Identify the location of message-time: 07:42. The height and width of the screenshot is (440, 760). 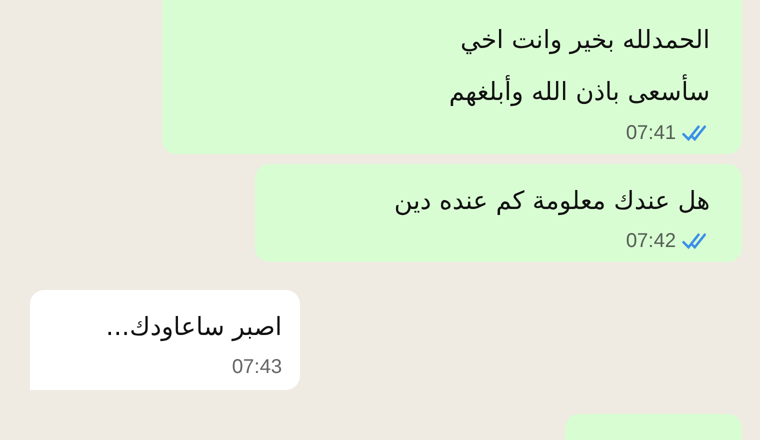
(651, 241).